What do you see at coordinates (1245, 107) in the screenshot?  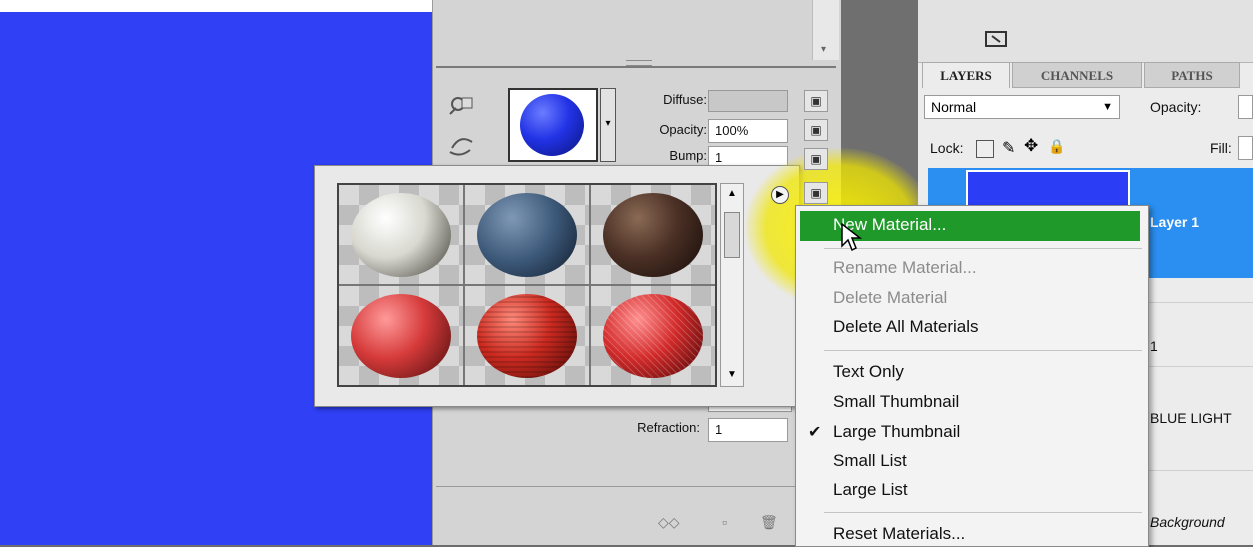 I see `layer-opacity-field` at bounding box center [1245, 107].